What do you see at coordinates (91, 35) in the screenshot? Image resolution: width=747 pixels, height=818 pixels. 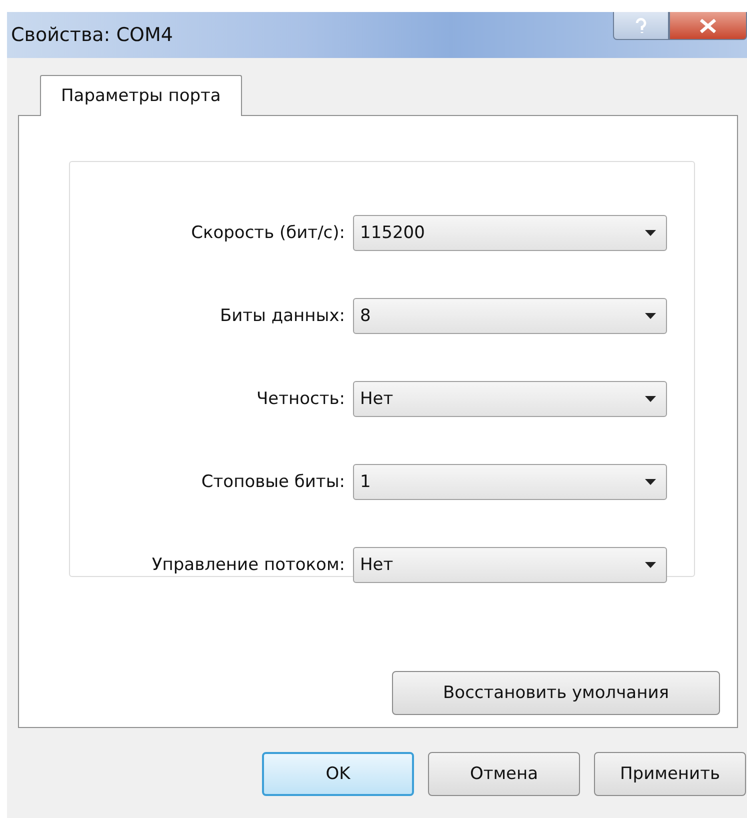 I see `window-title: Свойства: COM4` at bounding box center [91, 35].